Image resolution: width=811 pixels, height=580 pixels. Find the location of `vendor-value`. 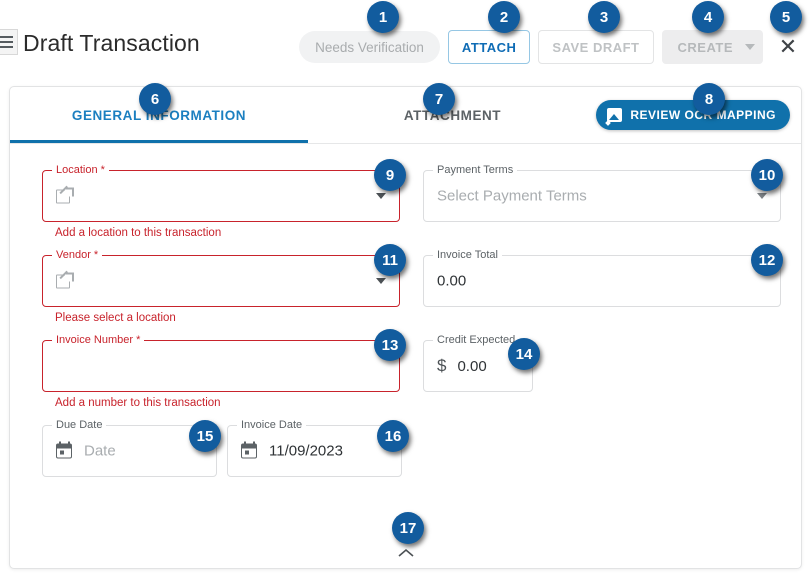

vendor-value is located at coordinates (65, 280).